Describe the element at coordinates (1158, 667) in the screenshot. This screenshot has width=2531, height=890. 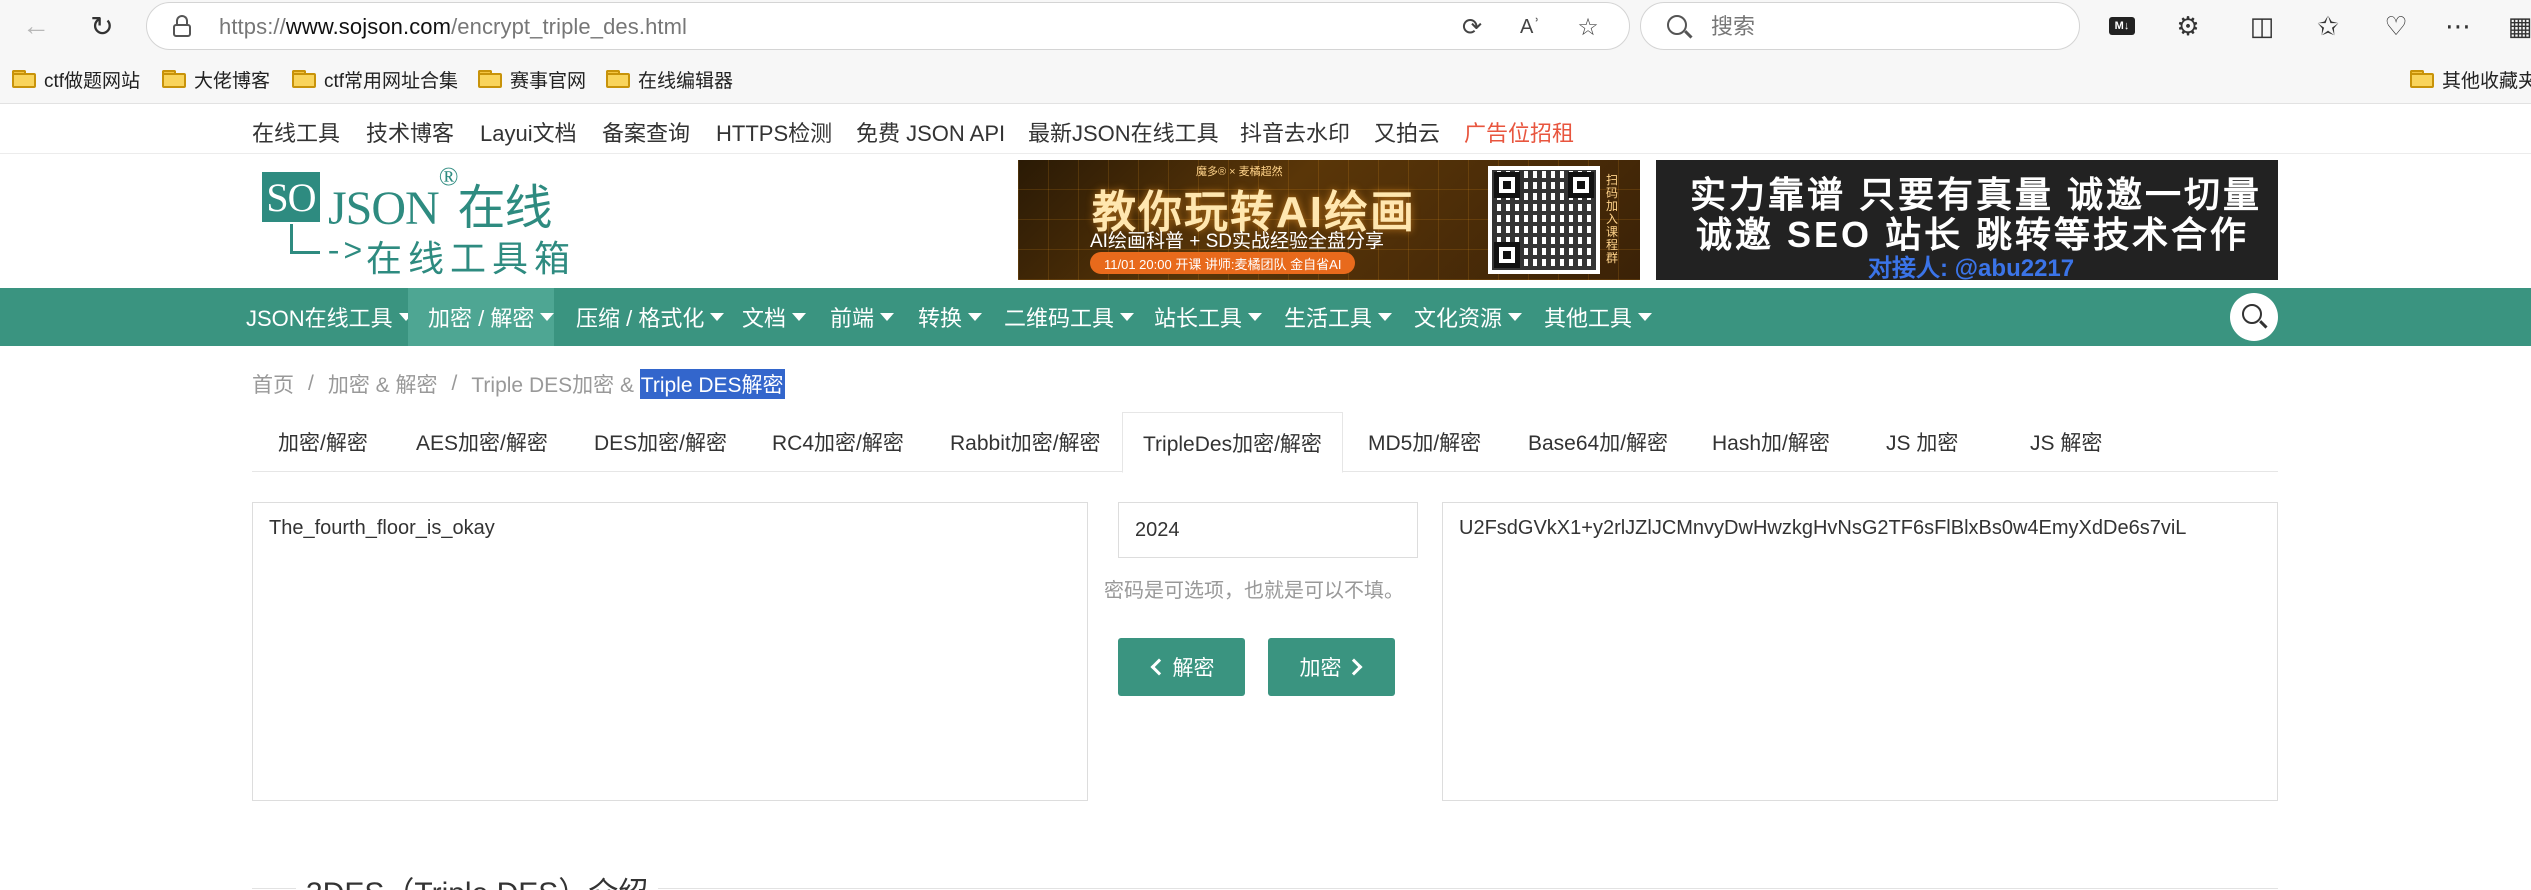
I see `chevron-left-icon` at that location.